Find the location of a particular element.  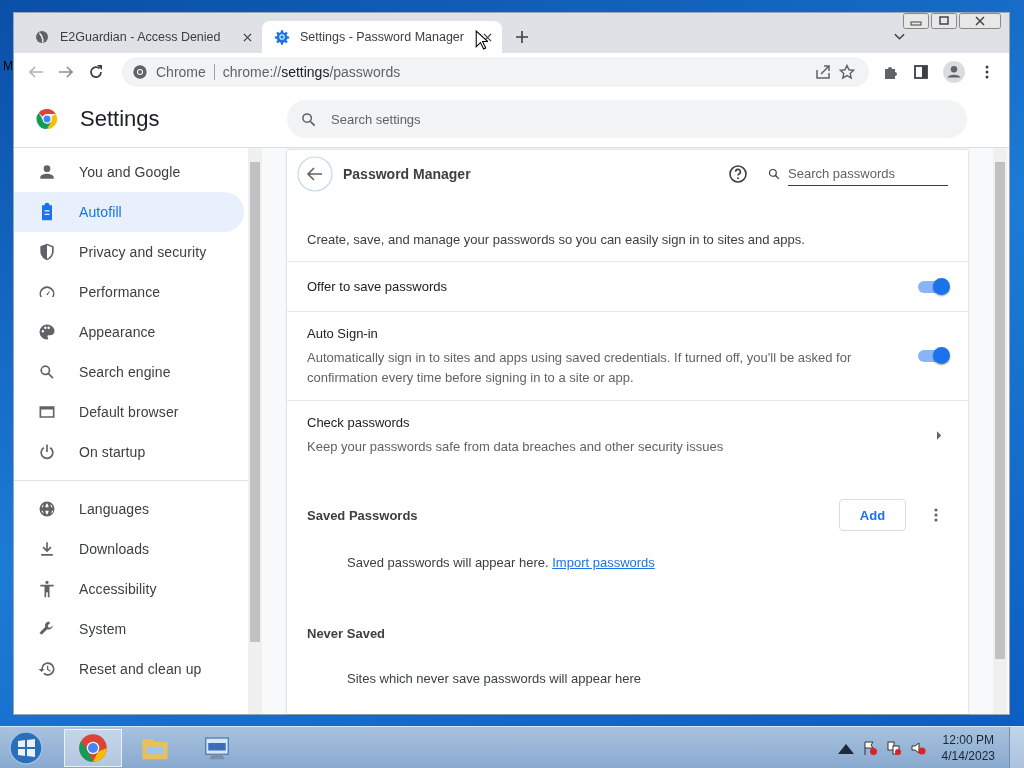

more-options-icon is located at coordinates (936, 515).